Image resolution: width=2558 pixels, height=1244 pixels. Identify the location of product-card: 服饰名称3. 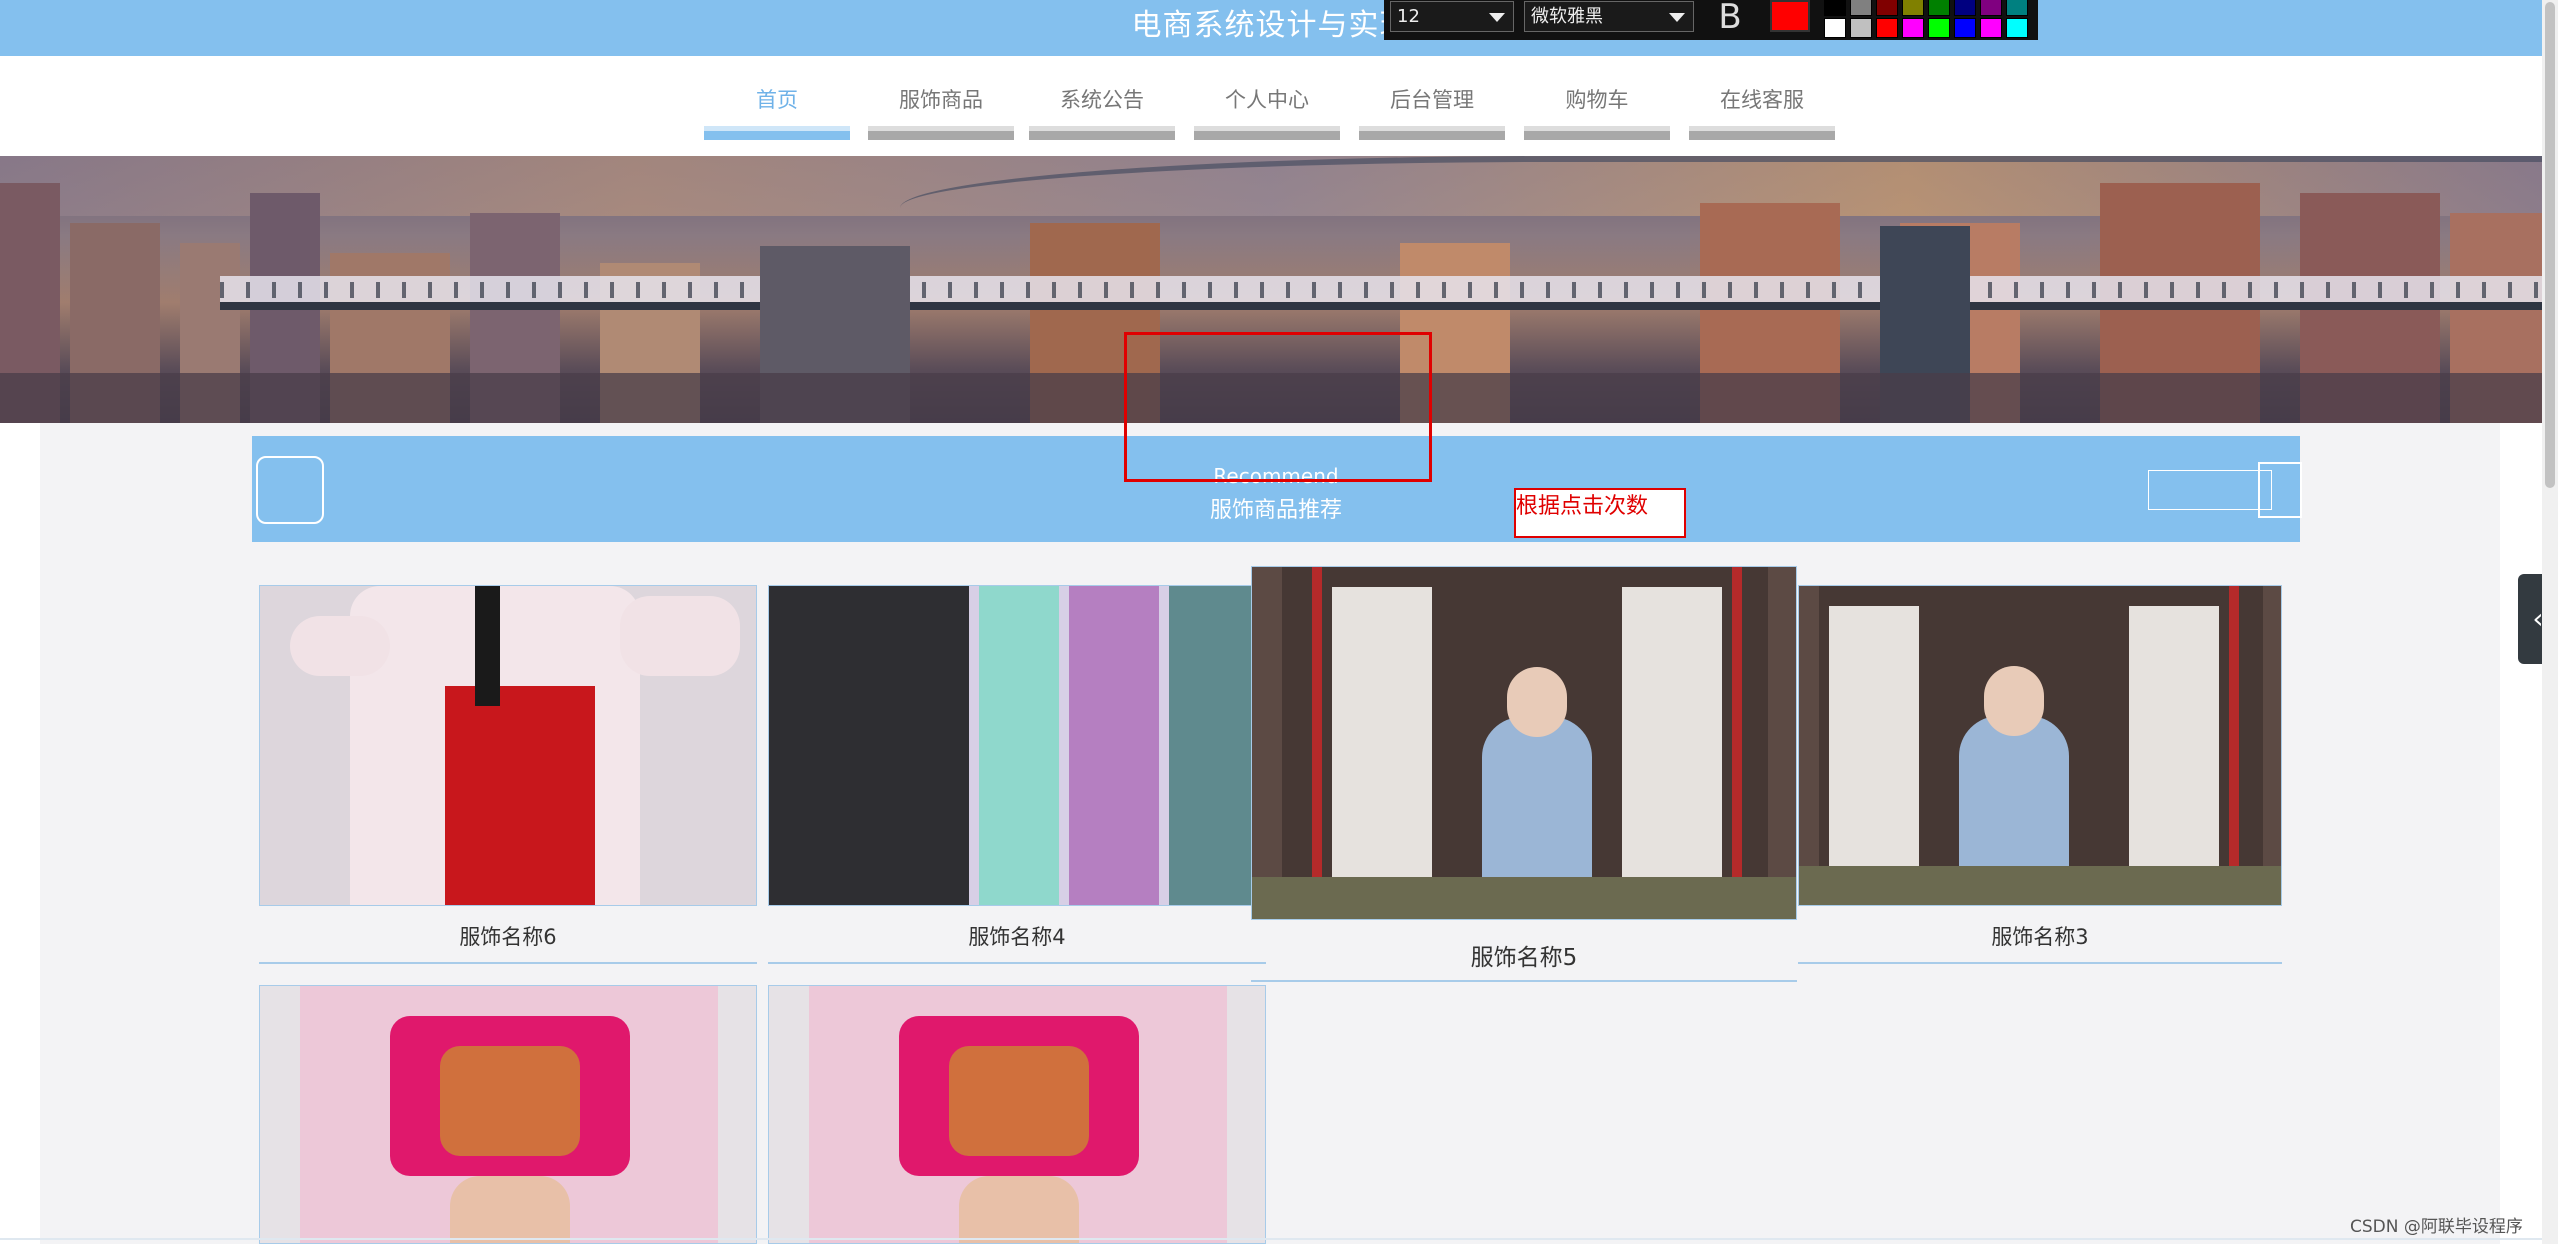
(2040, 775).